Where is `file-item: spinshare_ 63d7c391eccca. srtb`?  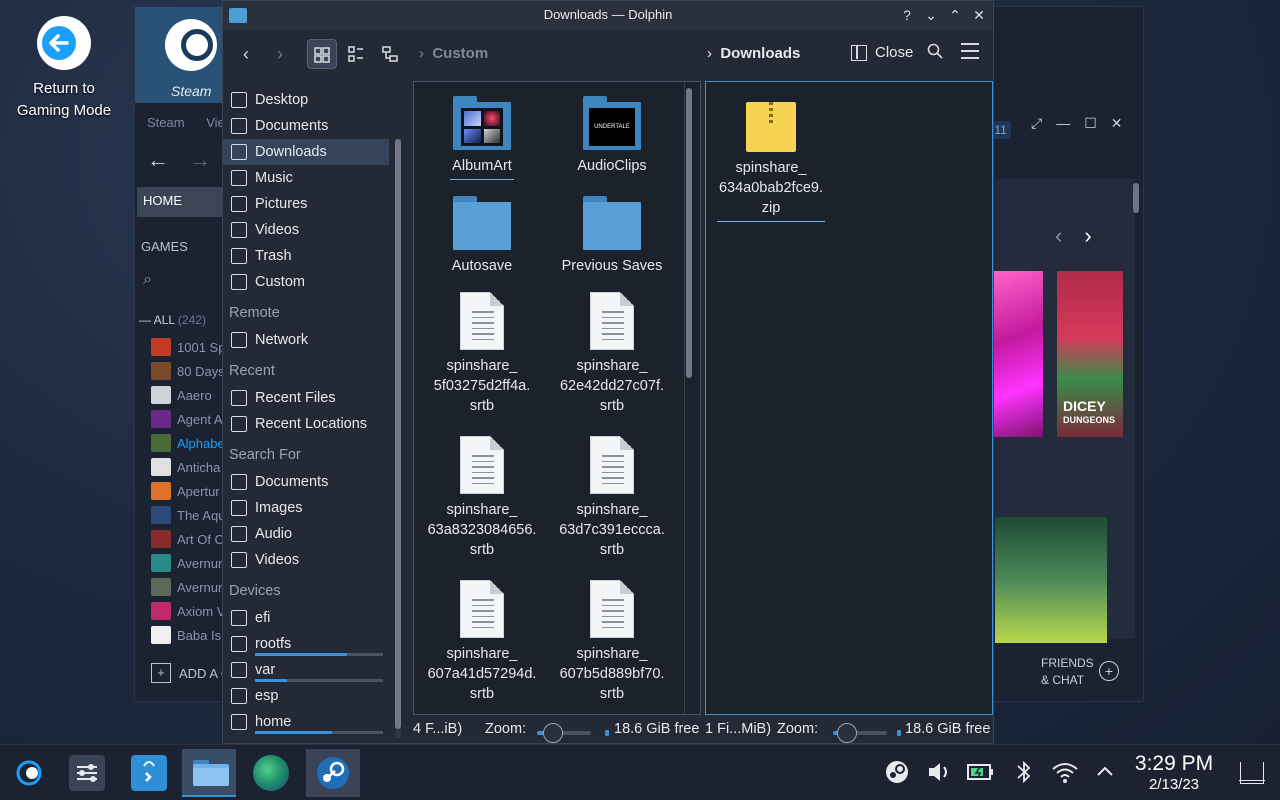 file-item: spinshare_ 63d7c391eccca. srtb is located at coordinates (612, 498).